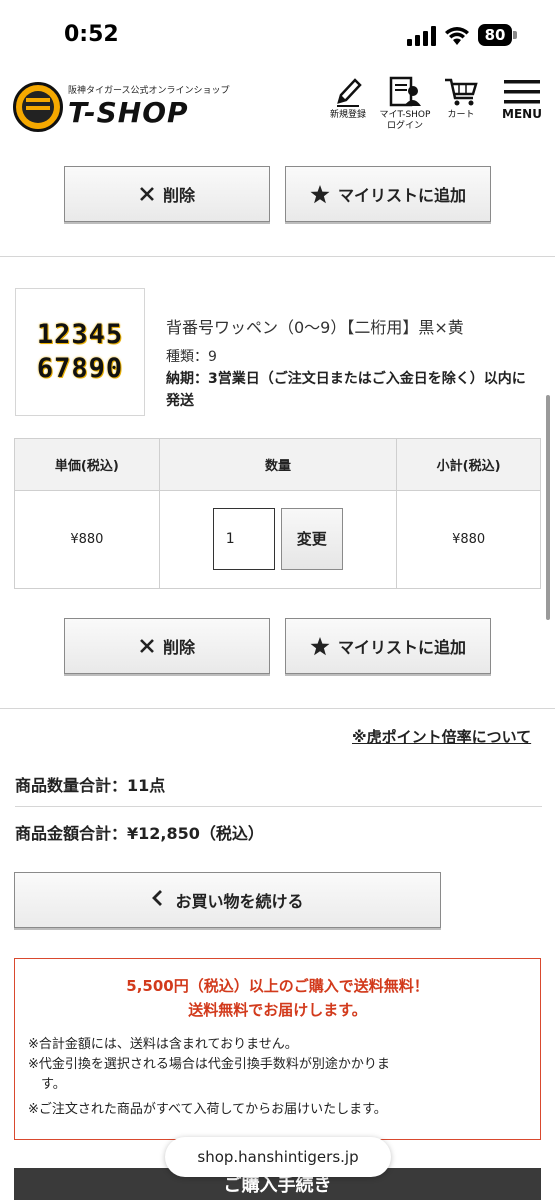  I want to click on continue-shopping-button: お買い物を続ける, so click(227, 900).